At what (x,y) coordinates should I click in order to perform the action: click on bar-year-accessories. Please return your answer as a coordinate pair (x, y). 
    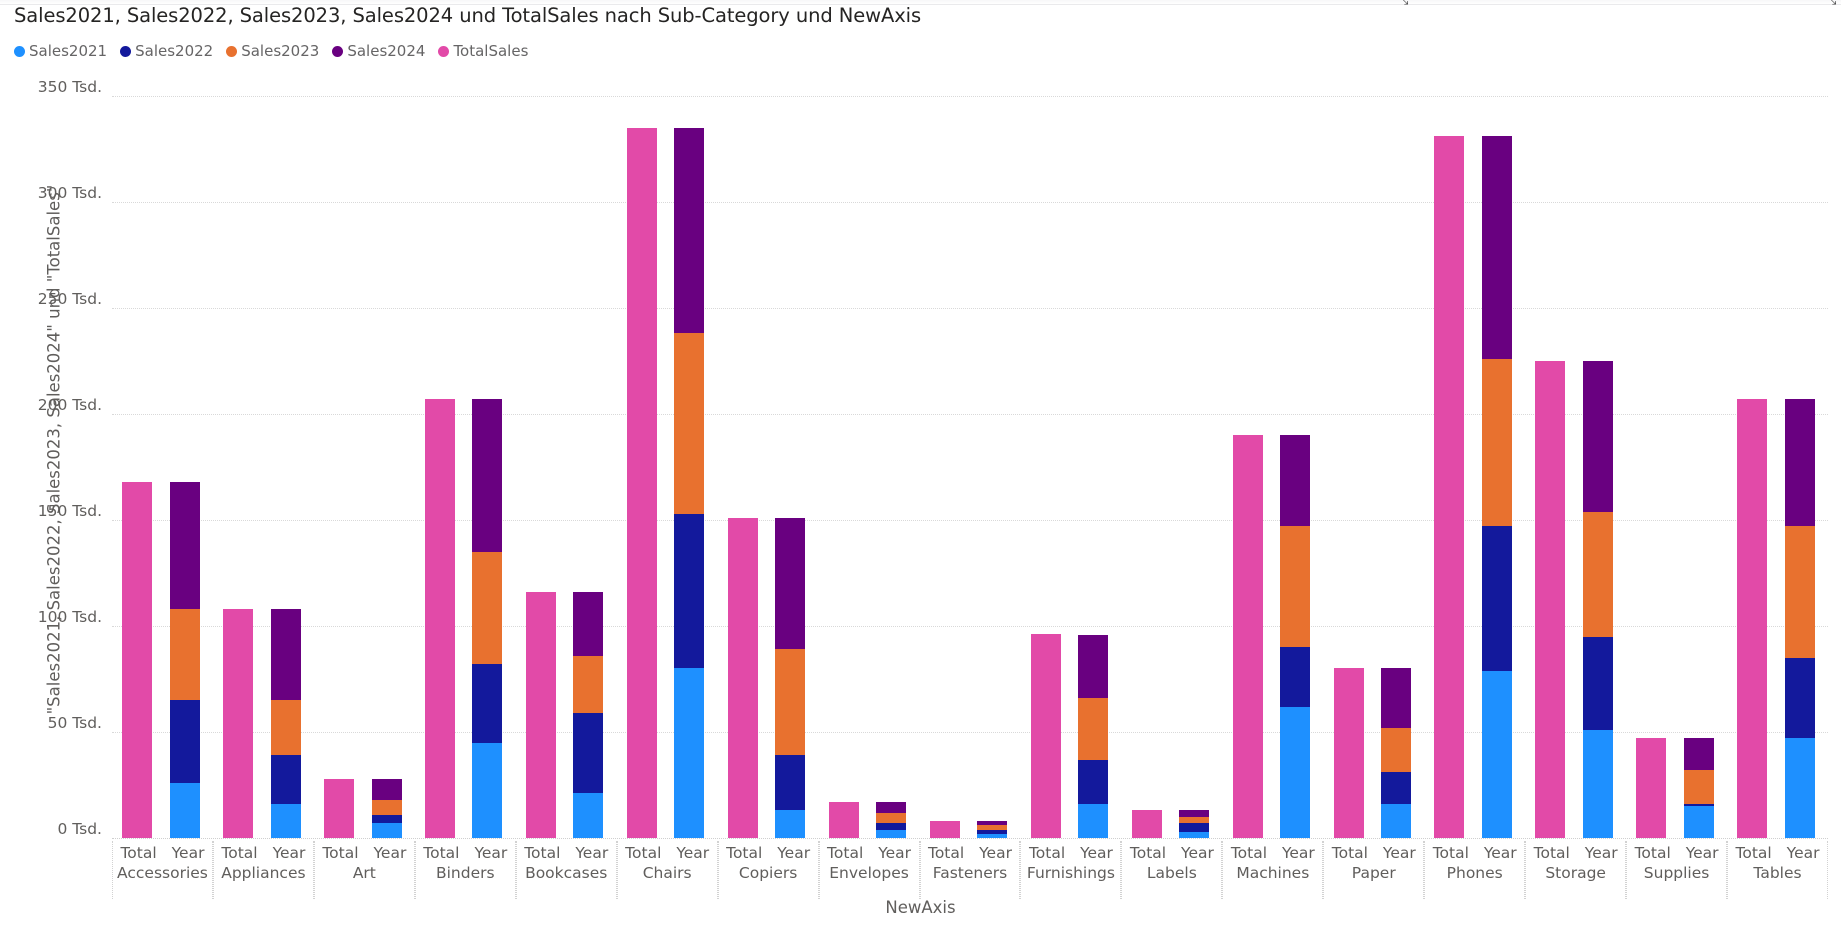
    Looking at the image, I should click on (184, 659).